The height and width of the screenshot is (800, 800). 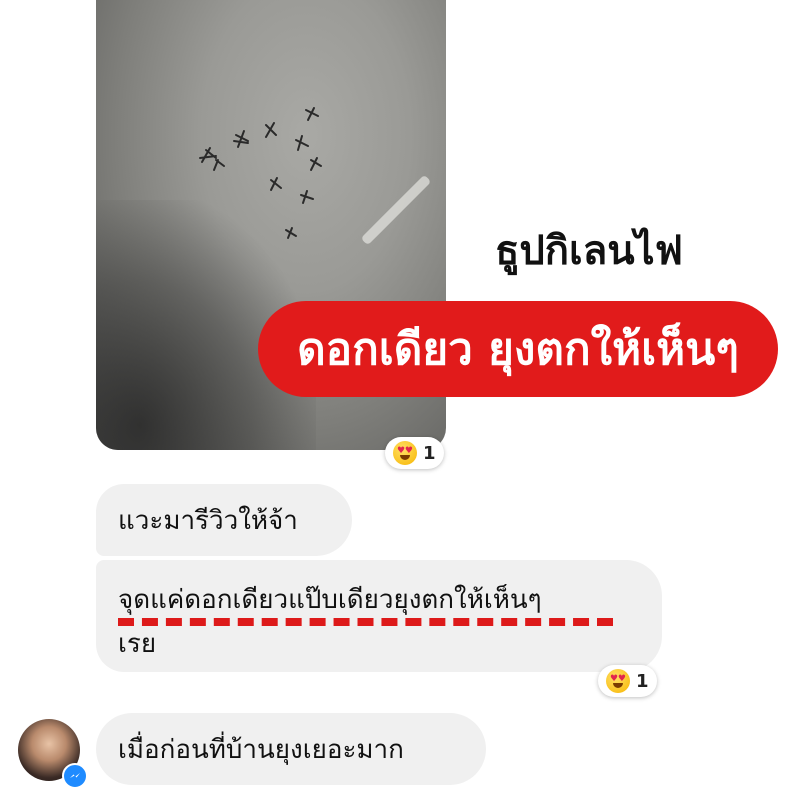 I want to click on message-text: แวะมารีวิวให้จ้า, so click(x=208, y=520).